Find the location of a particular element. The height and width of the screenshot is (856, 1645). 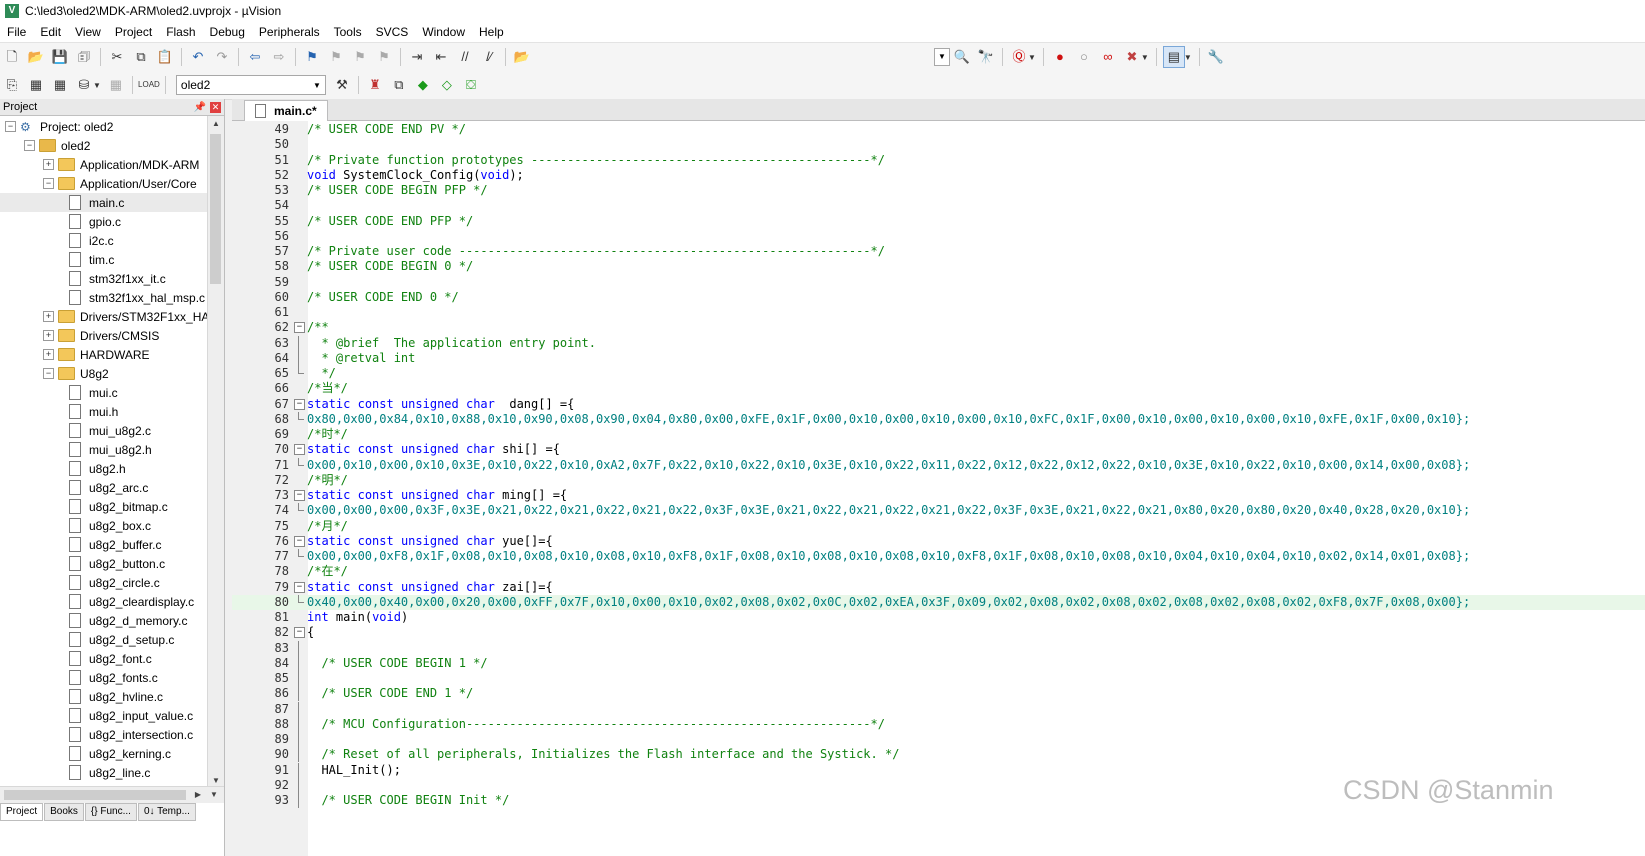

tree-item: stm32f1xx_it.c is located at coordinates (103, 278).